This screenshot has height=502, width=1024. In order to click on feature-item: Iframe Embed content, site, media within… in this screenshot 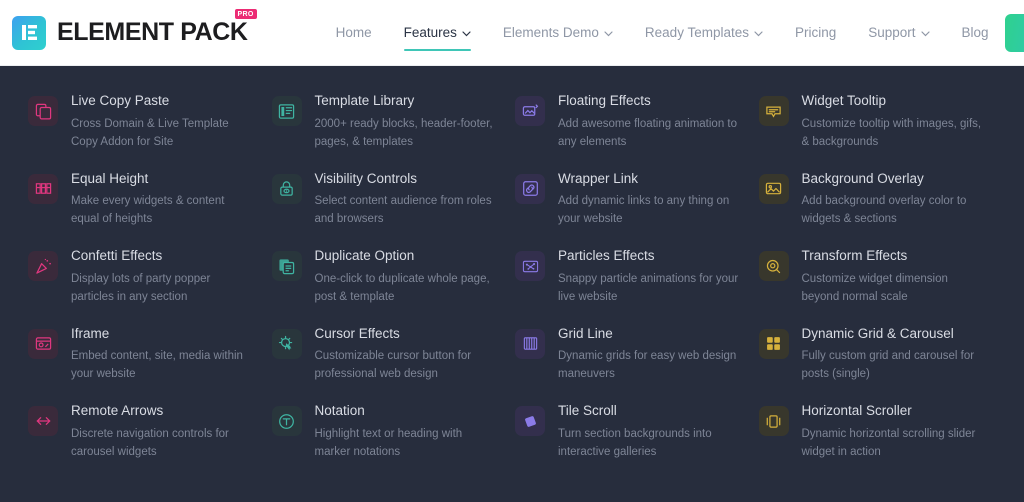, I will do `click(142, 355)`.